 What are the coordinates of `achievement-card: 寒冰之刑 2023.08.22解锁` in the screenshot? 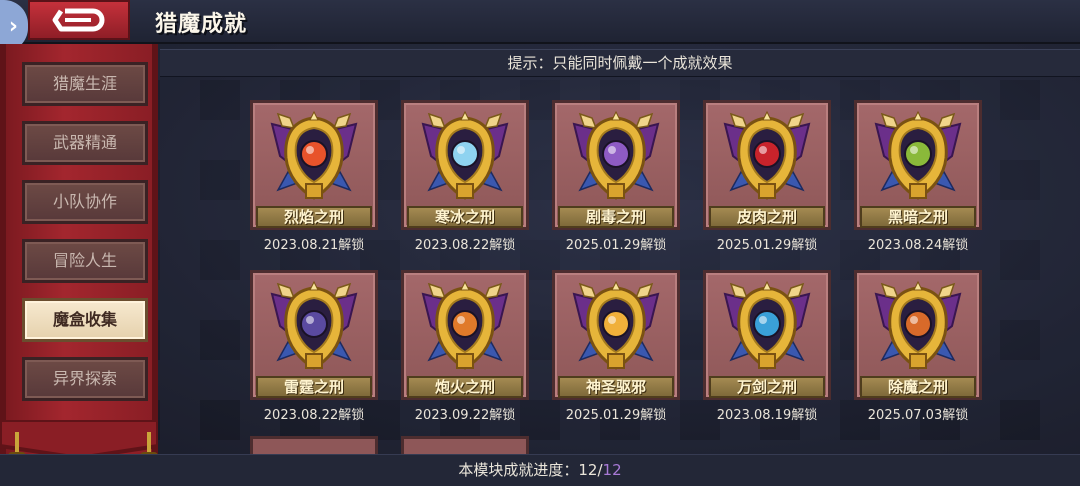 It's located at (465, 180).